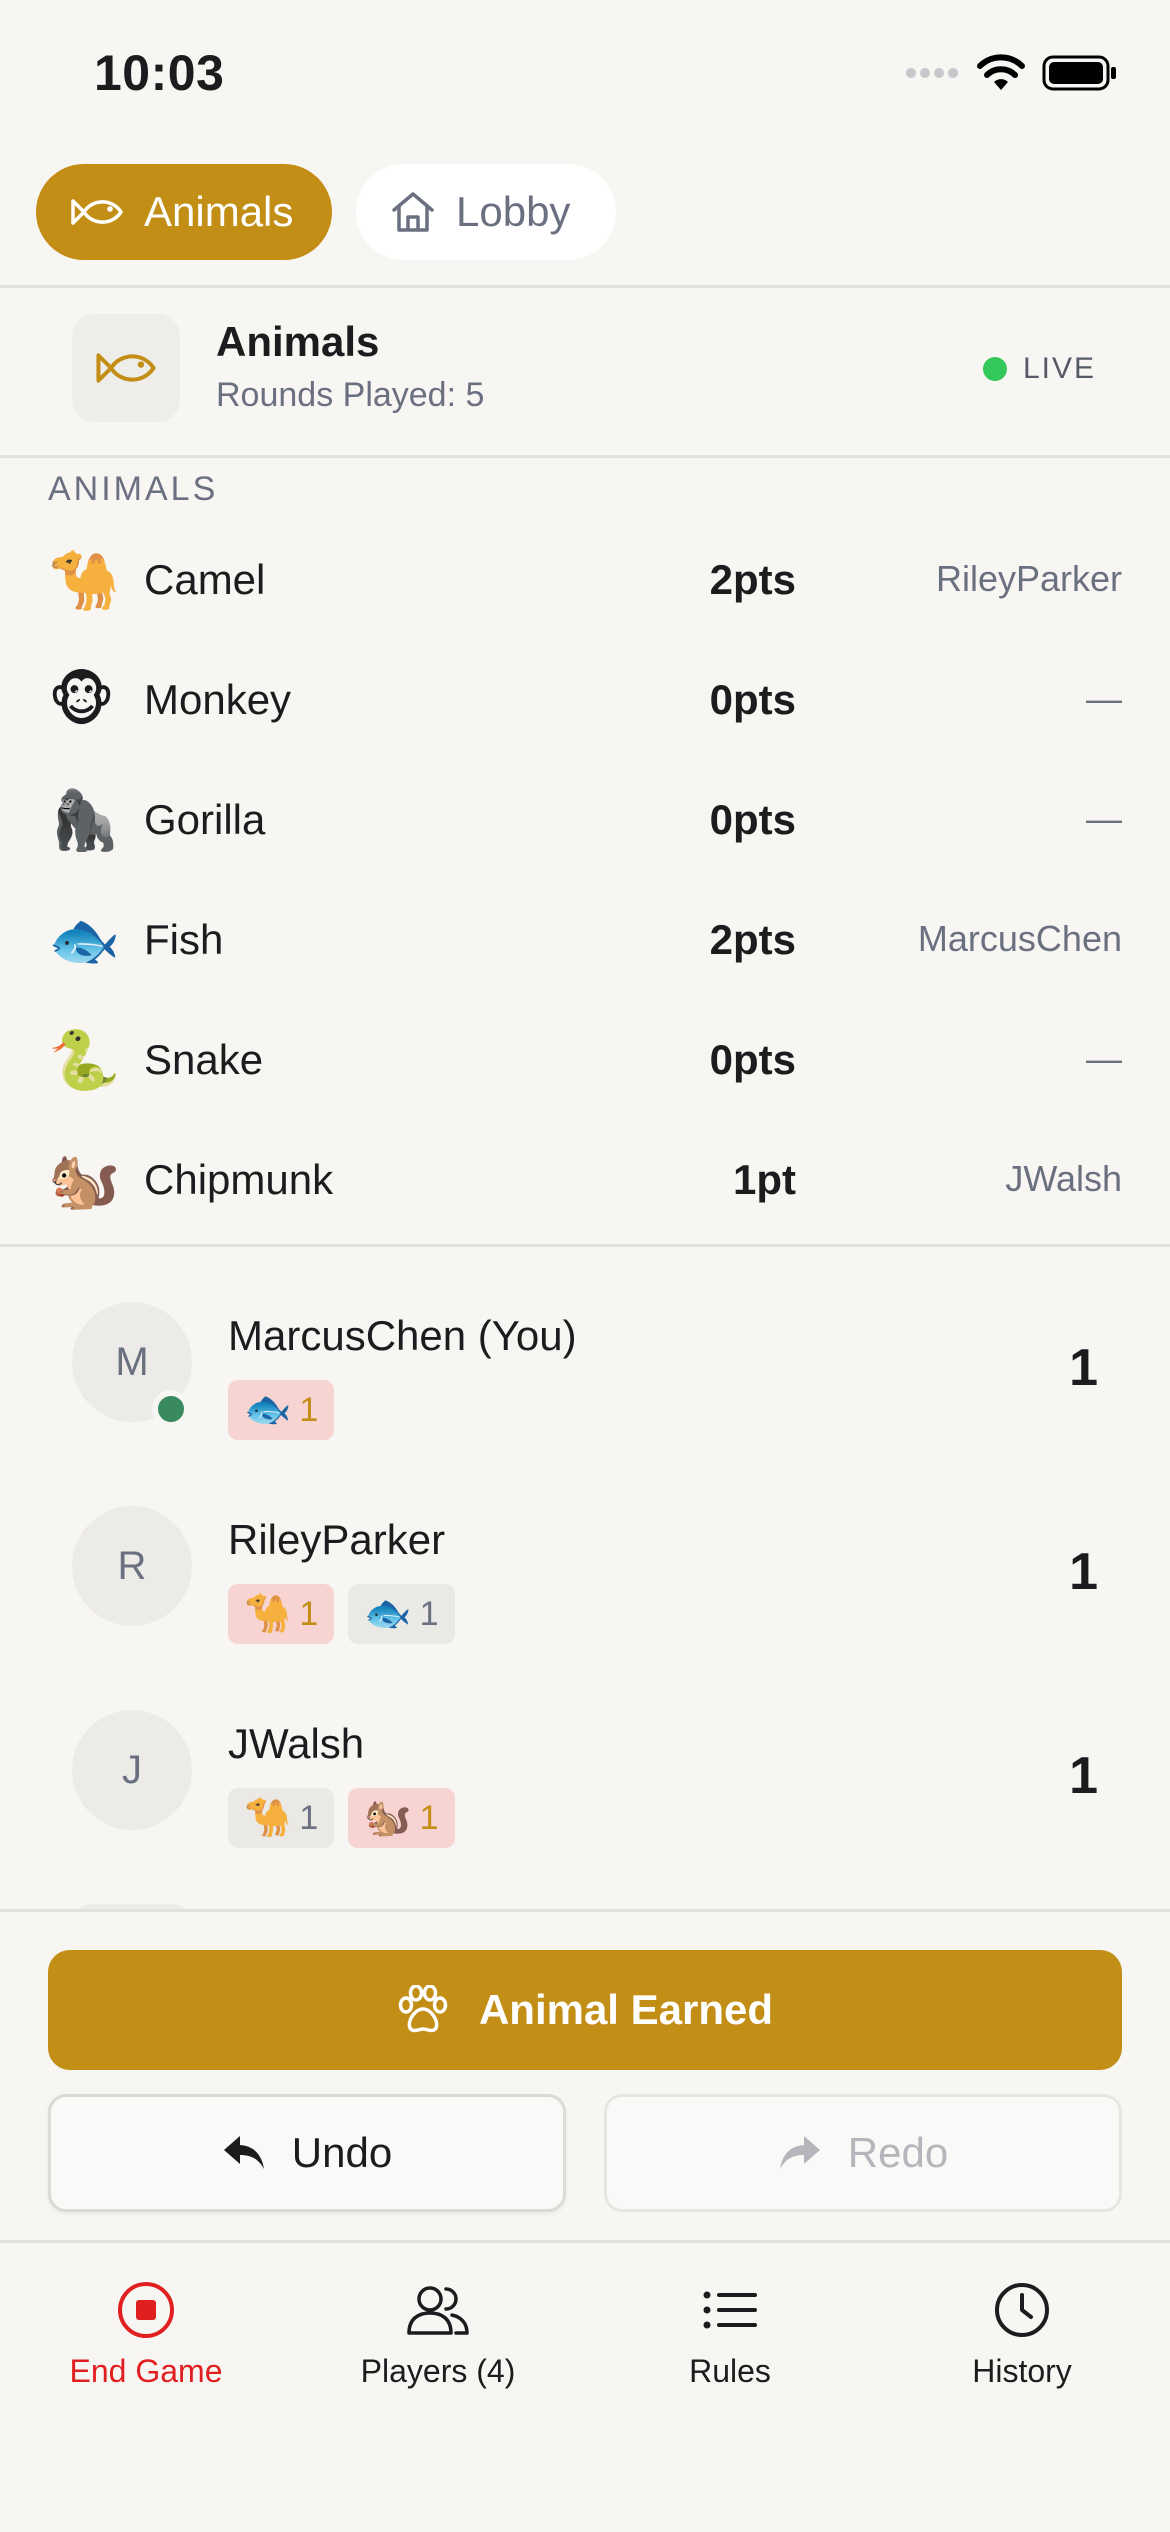 The height and width of the screenshot is (2532, 1170). What do you see at coordinates (438, 2310) in the screenshot?
I see `users-icon` at bounding box center [438, 2310].